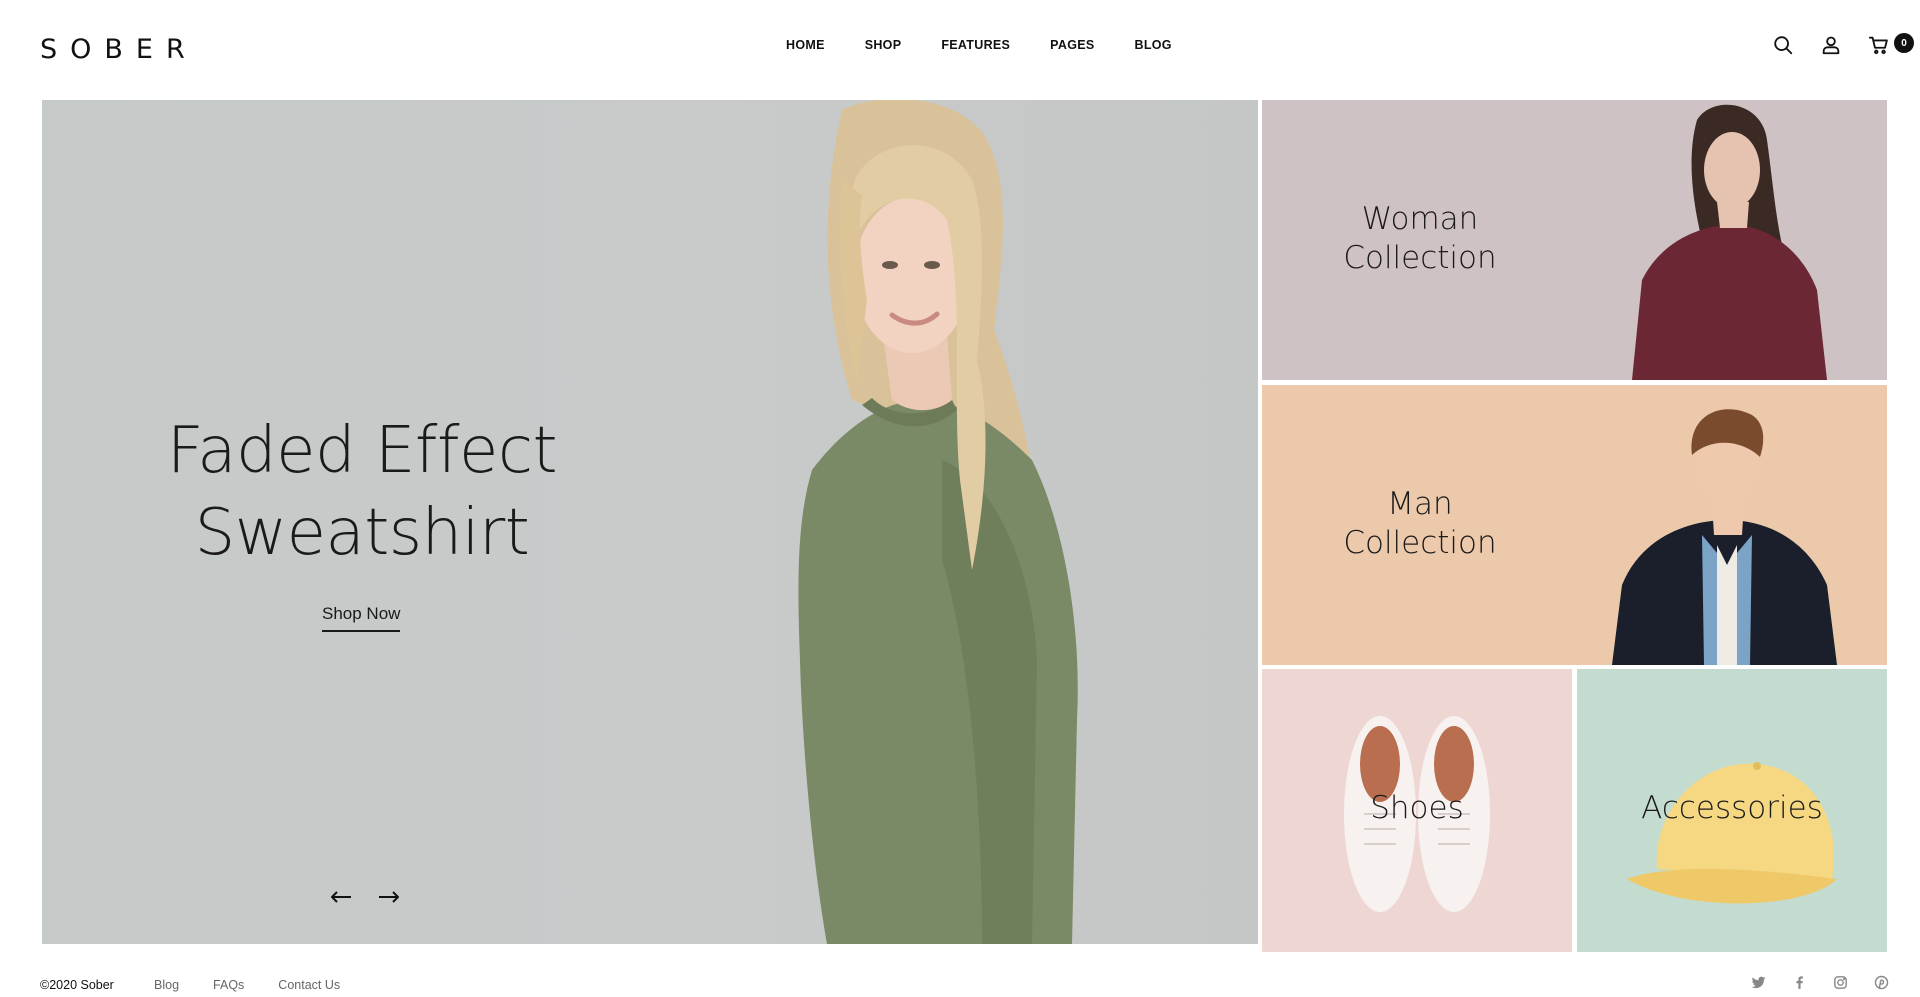  What do you see at coordinates (1420, 239) in the screenshot?
I see `woman-collection-label: Woman Collection` at bounding box center [1420, 239].